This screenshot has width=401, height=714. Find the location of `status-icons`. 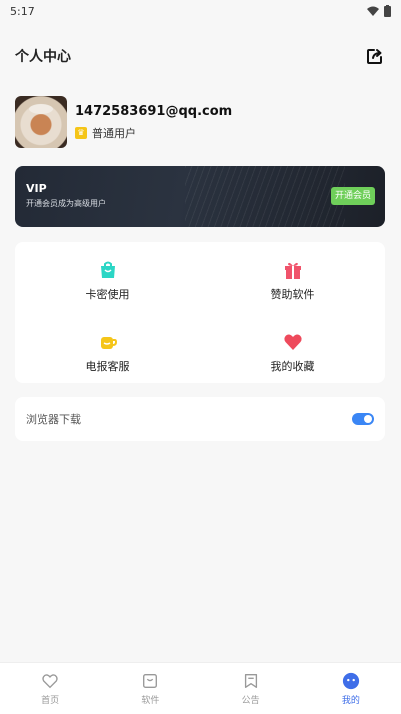

status-icons is located at coordinates (379, 11).